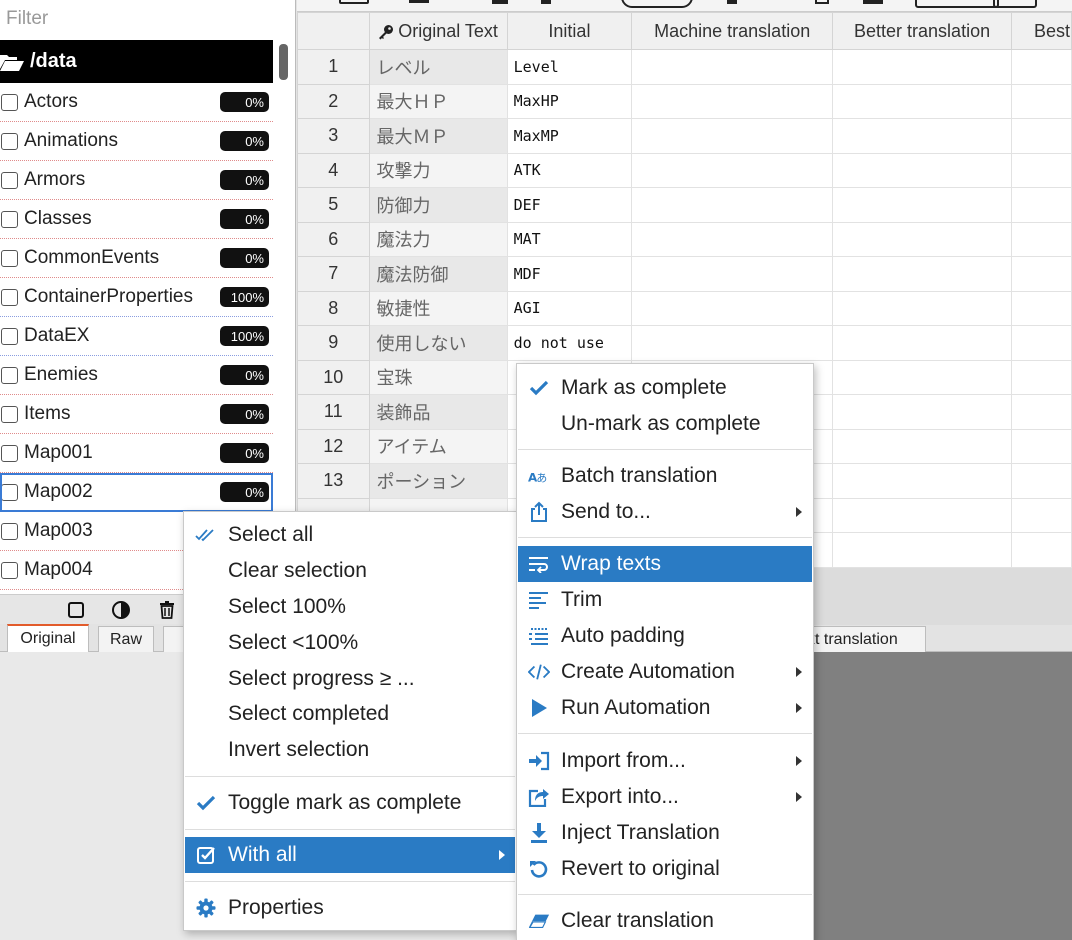  Describe the element at coordinates (167, 610) in the screenshot. I see `trash-icon` at that location.